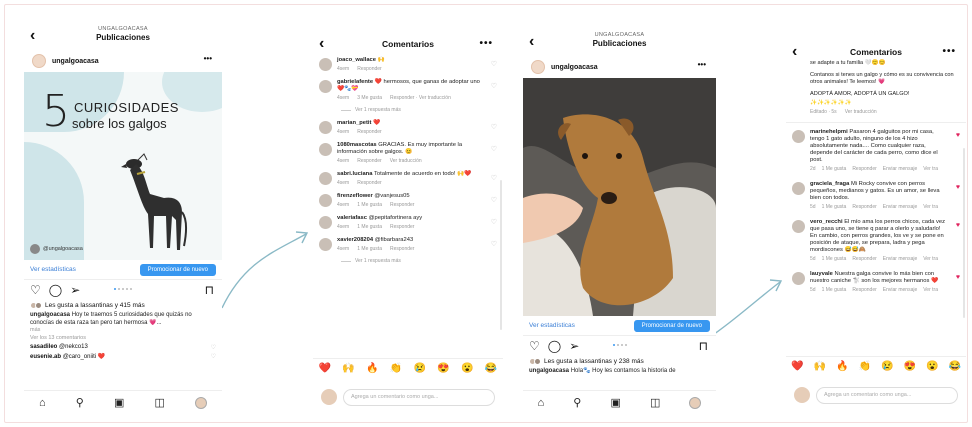 Image resolution: width=972 pixels, height=427 pixels. I want to click on comment-user: valeriafasc, so click(352, 218).